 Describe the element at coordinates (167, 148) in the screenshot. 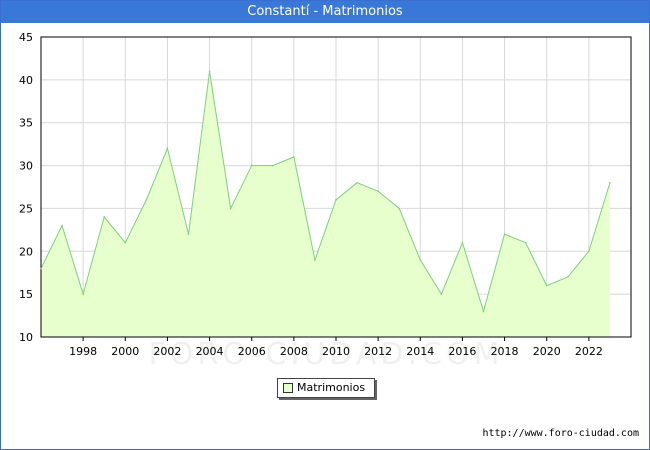

I see `data-point-2002` at that location.